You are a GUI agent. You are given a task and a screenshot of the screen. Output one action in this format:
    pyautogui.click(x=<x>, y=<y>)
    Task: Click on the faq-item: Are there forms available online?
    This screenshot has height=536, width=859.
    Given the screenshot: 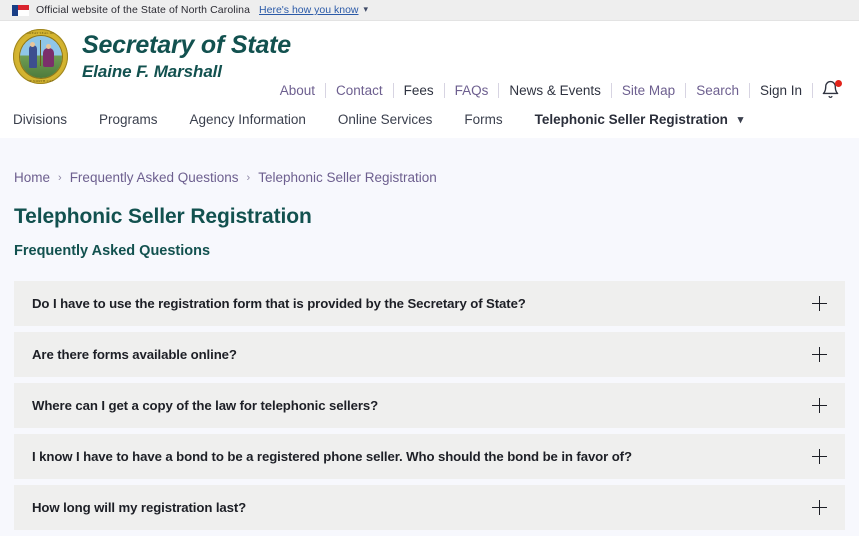 What is the action you would take?
    pyautogui.click(x=429, y=355)
    